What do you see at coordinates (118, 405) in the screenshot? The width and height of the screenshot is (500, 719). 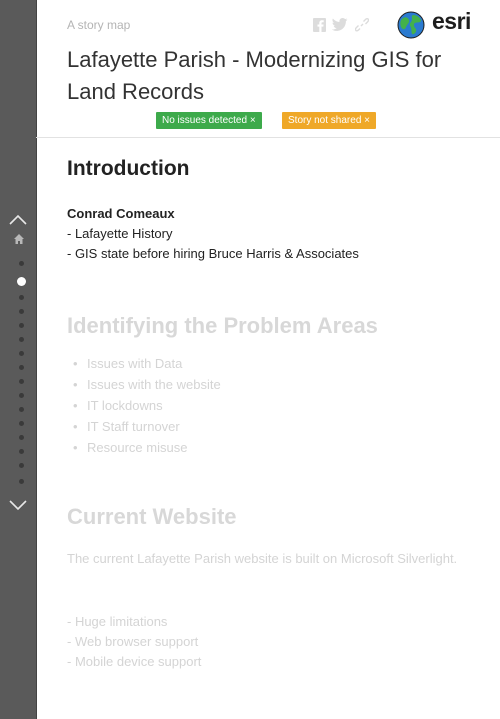 I see `list-item: IT lockdowns` at bounding box center [118, 405].